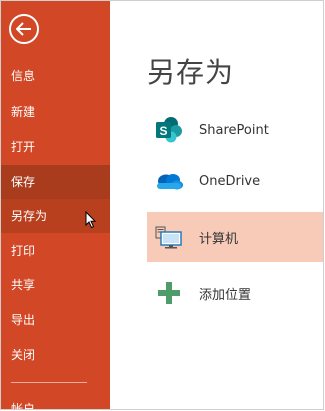 This screenshot has height=411, width=325. What do you see at coordinates (169, 130) in the screenshot?
I see `sharepoint-icon: S` at bounding box center [169, 130].